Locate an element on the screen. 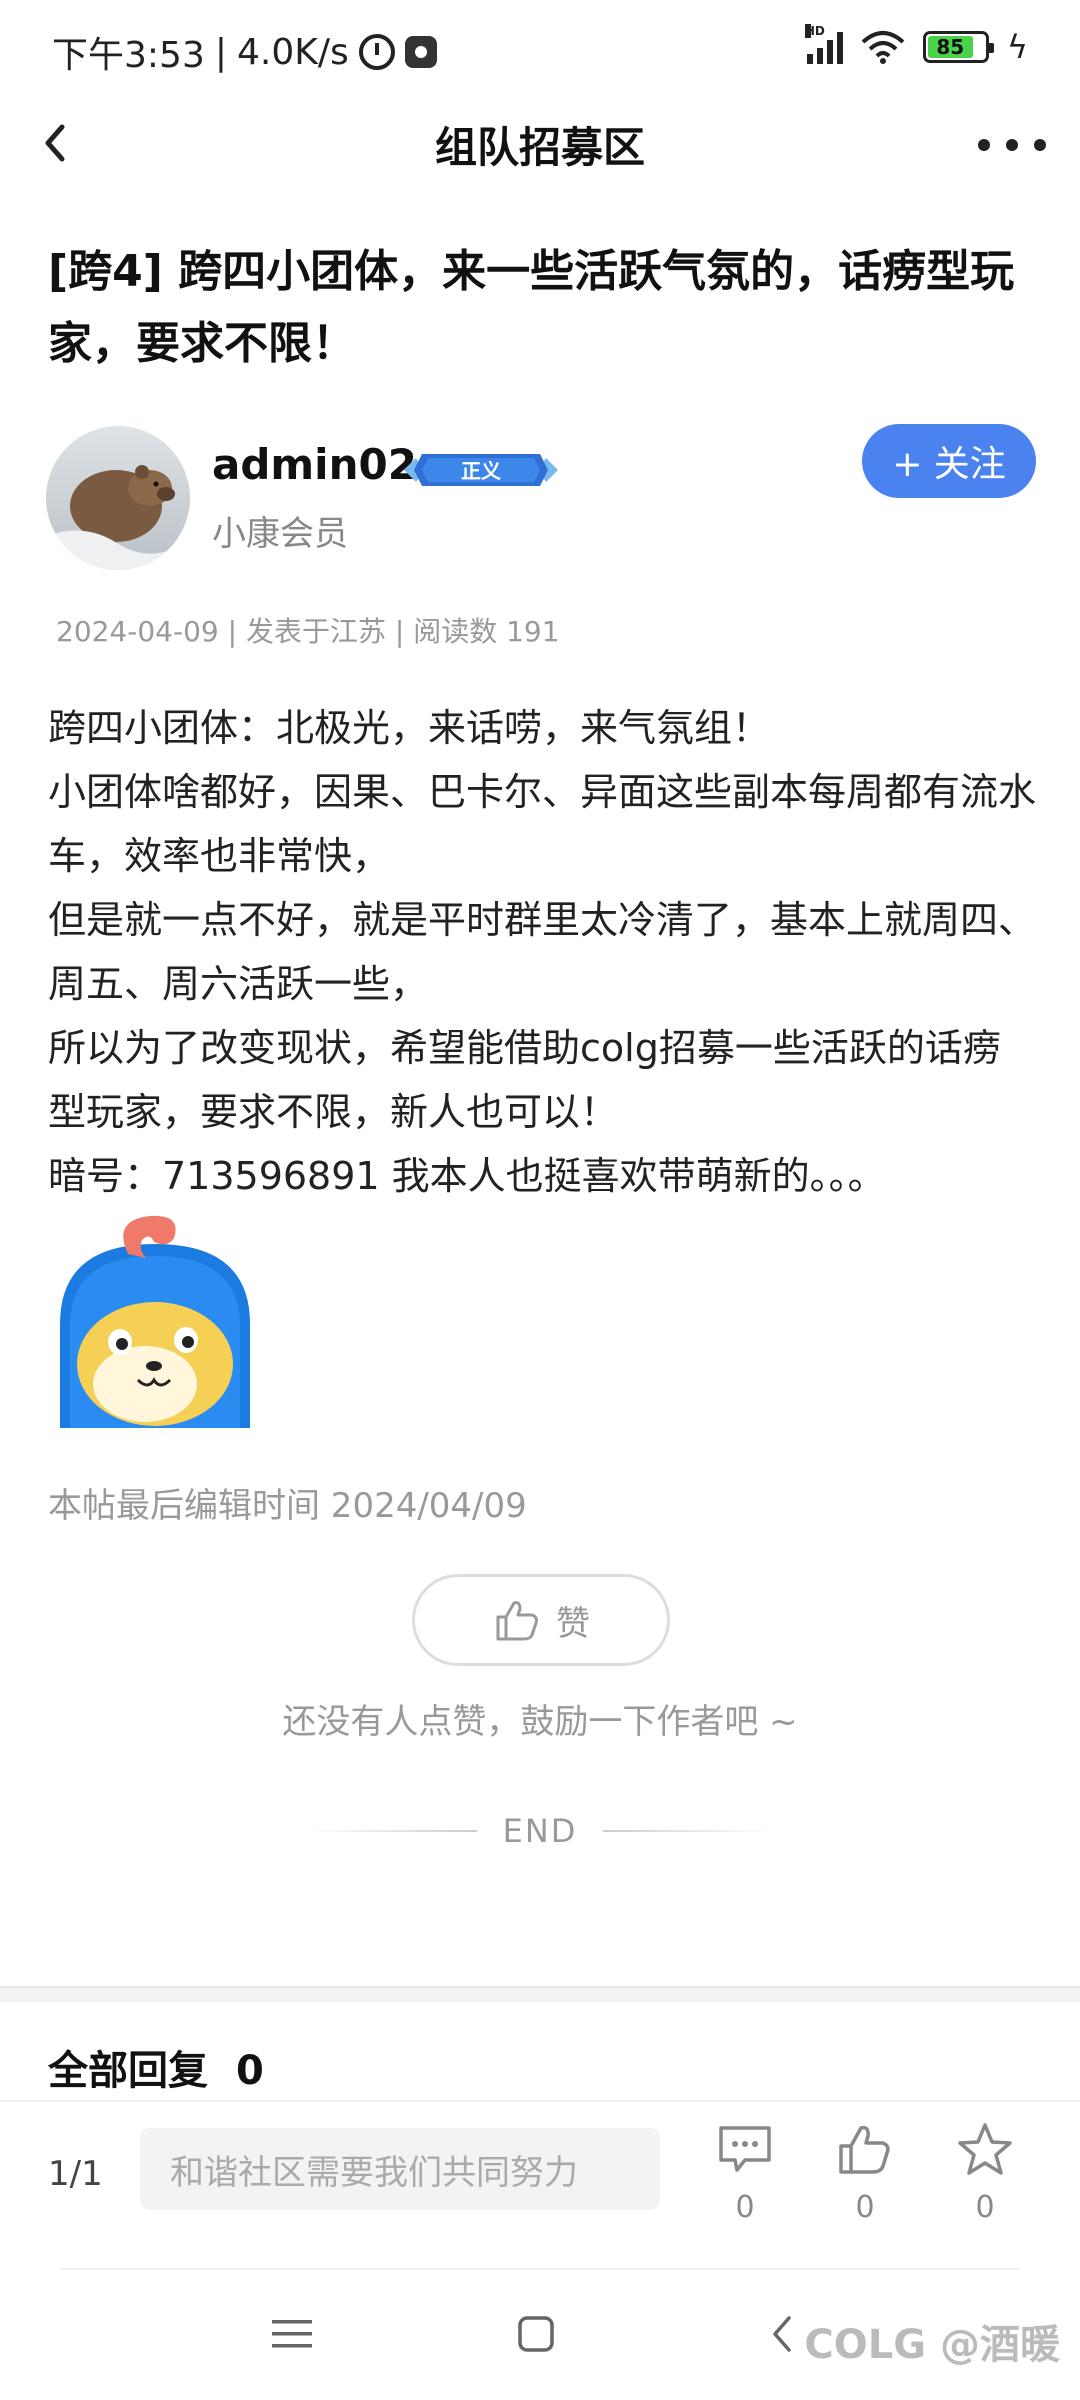 The height and width of the screenshot is (2400, 1080). page-title: 组队招募区 is located at coordinates (539, 147).